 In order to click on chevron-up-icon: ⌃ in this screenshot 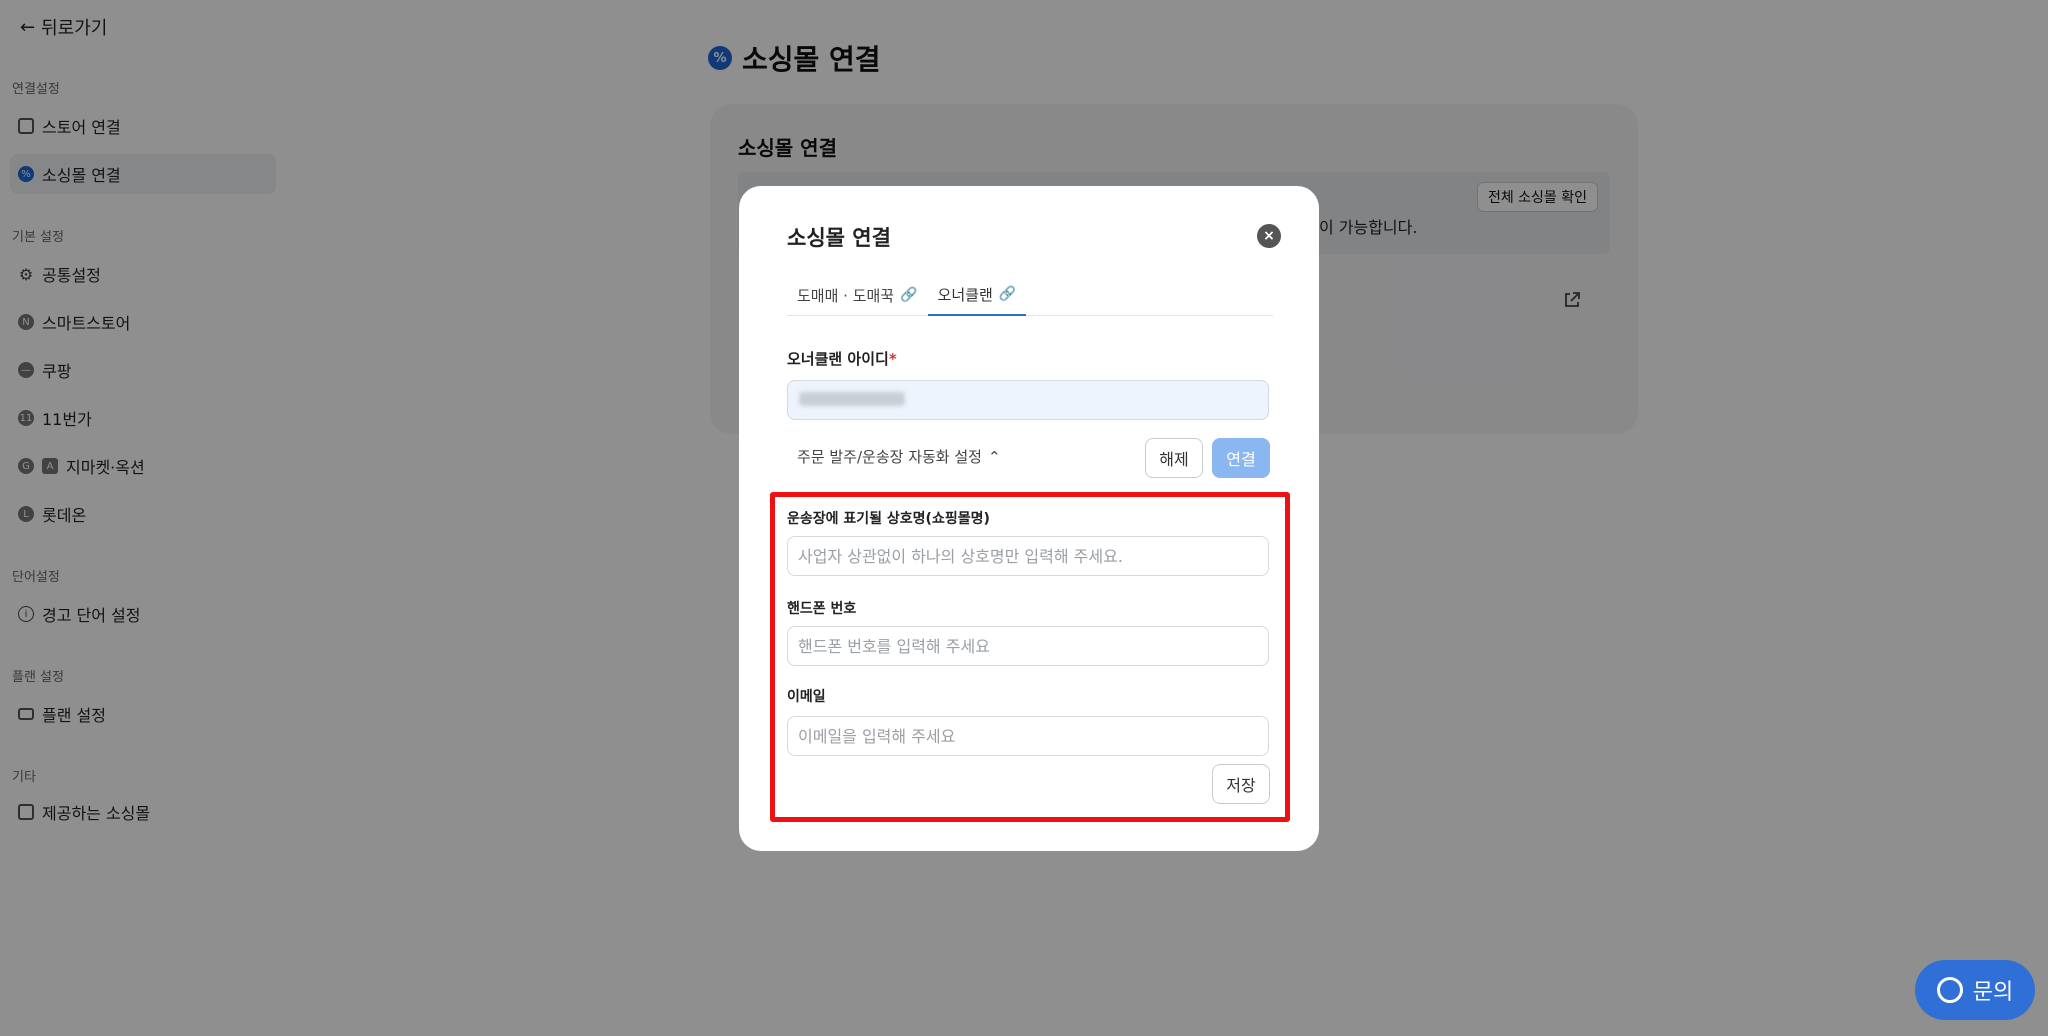, I will do `click(994, 456)`.